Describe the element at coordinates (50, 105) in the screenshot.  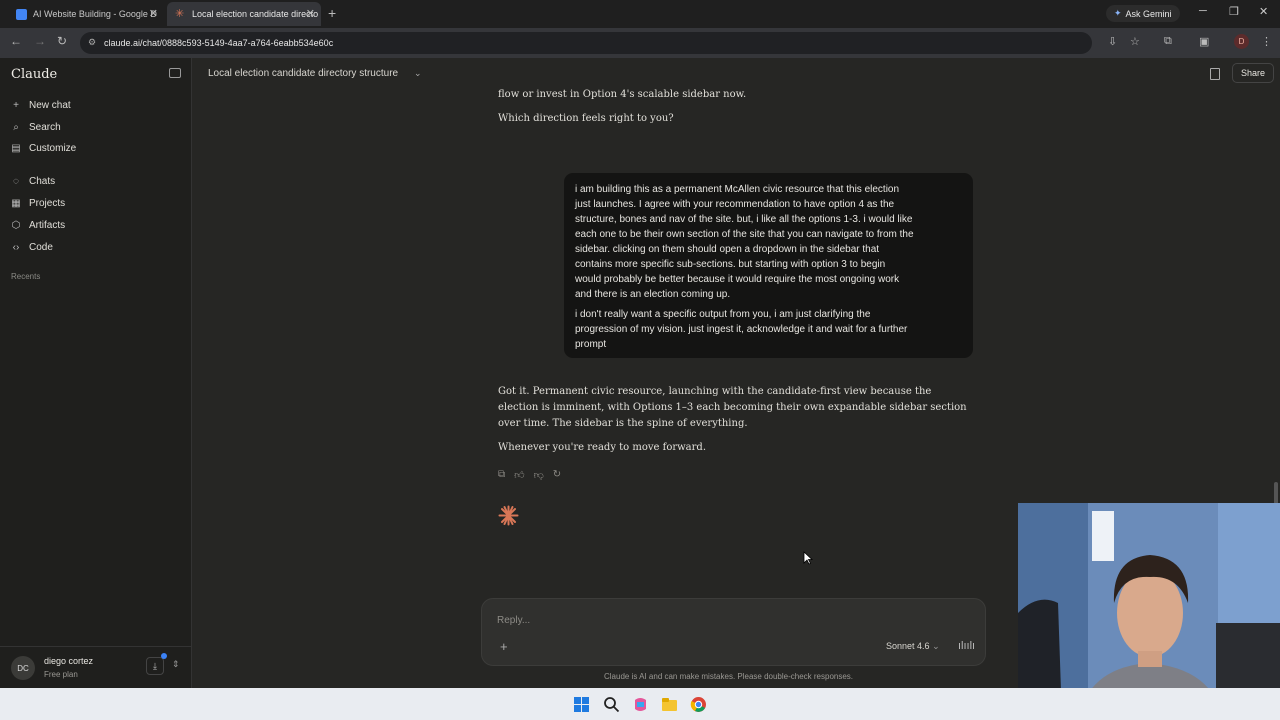
I see `sidebar-item-label: New chat` at that location.